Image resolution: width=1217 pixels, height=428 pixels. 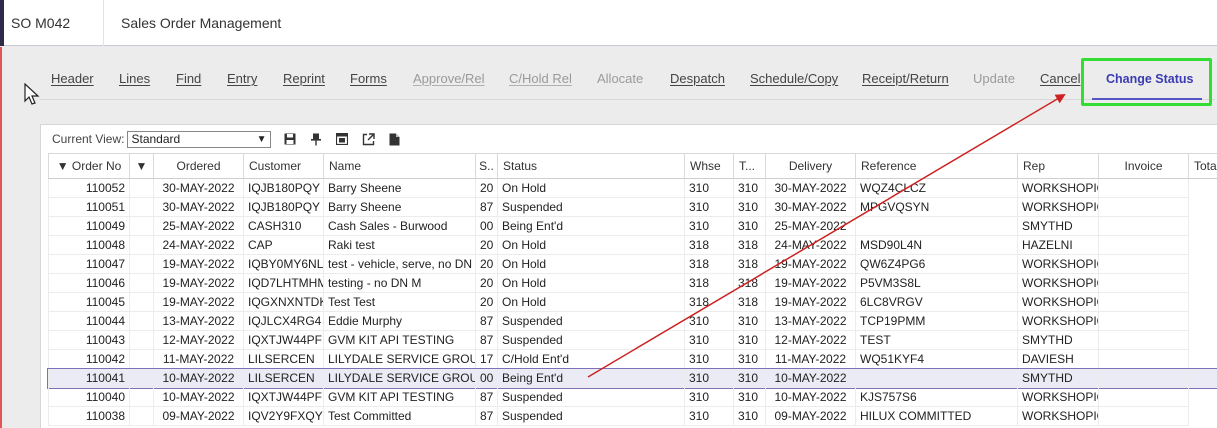 I want to click on name-cell: LILYDALE SERVICE GROUP, so click(x=400, y=359).